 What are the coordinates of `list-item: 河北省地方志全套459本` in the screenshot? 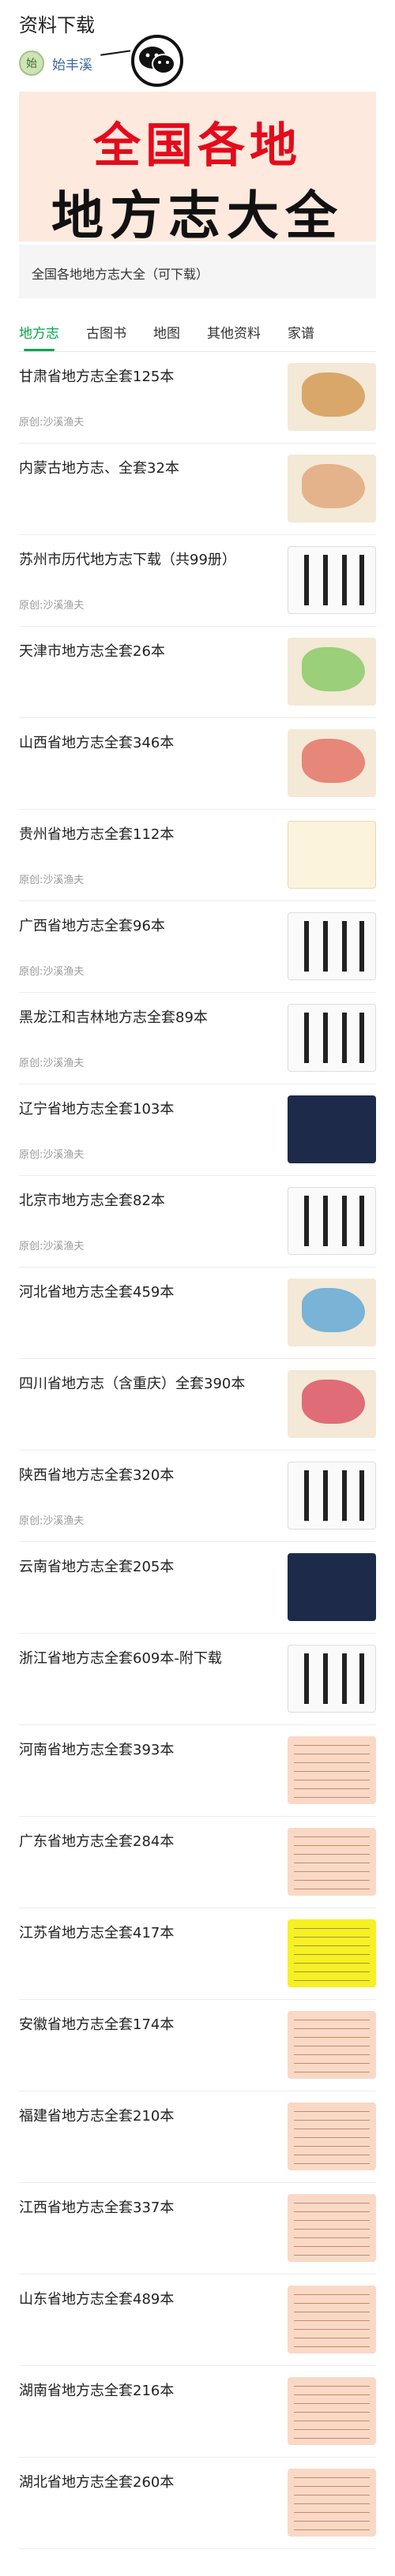 It's located at (198, 1313).